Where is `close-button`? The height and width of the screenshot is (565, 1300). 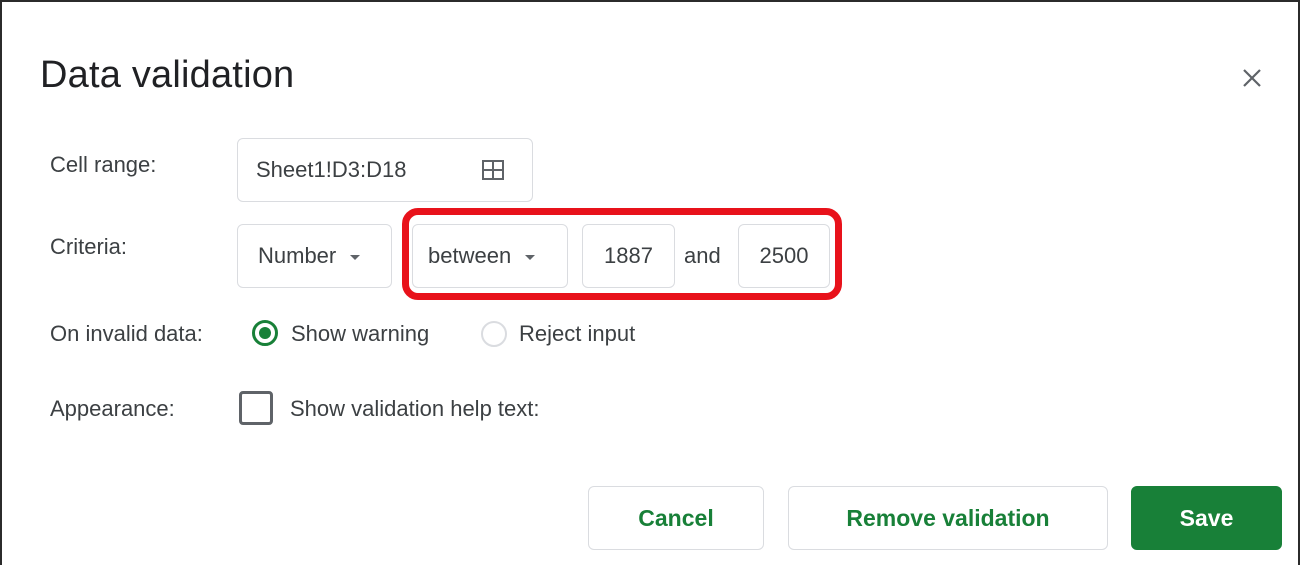
close-button is located at coordinates (1252, 78).